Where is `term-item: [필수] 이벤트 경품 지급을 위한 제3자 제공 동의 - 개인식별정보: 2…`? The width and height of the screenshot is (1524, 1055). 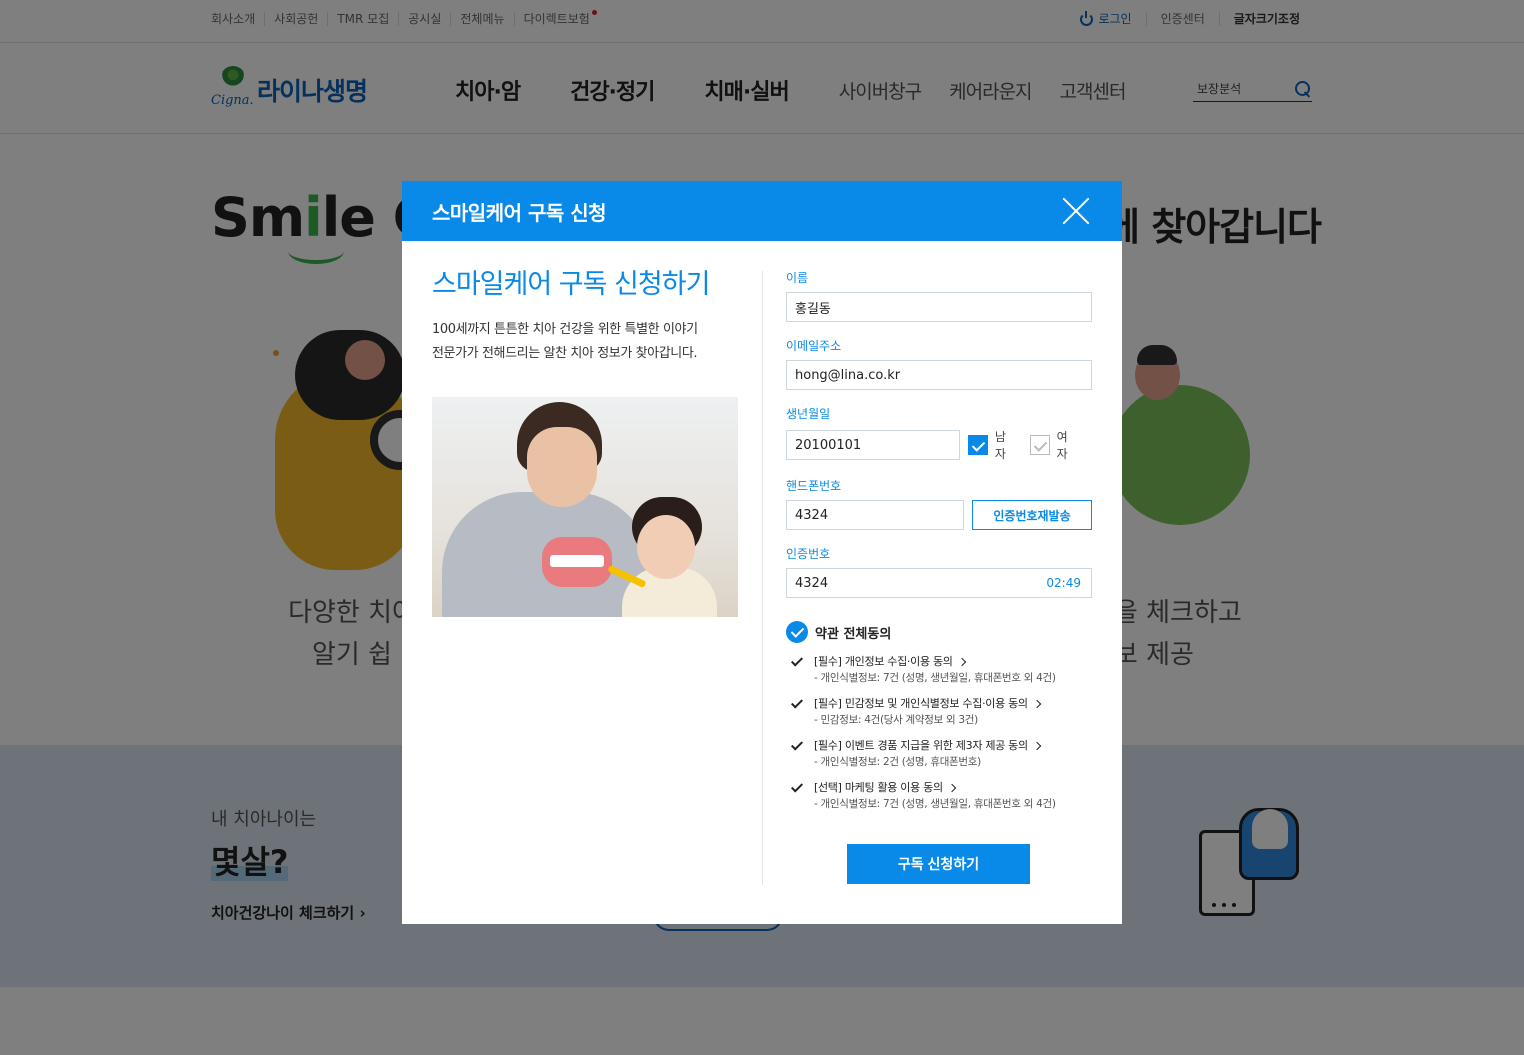 term-item: [필수] 이벤트 경품 지급을 위한 제3자 제공 동의 - 개인식별정보: 2… is located at coordinates (939, 753).